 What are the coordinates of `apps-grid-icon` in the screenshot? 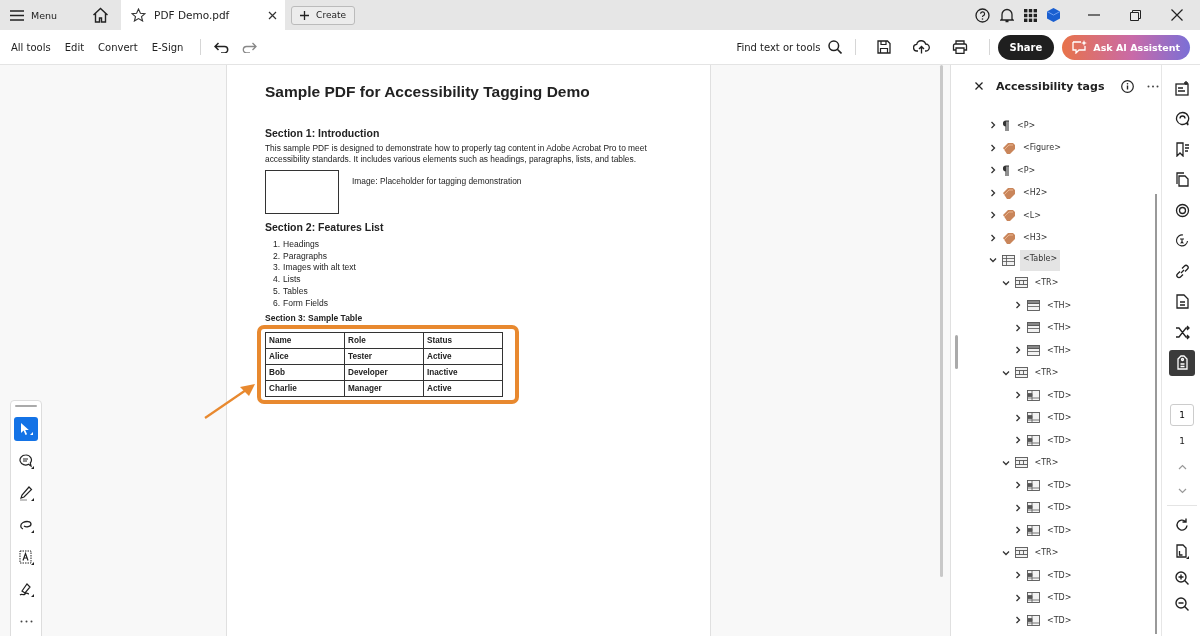 It's located at (1030, 15).